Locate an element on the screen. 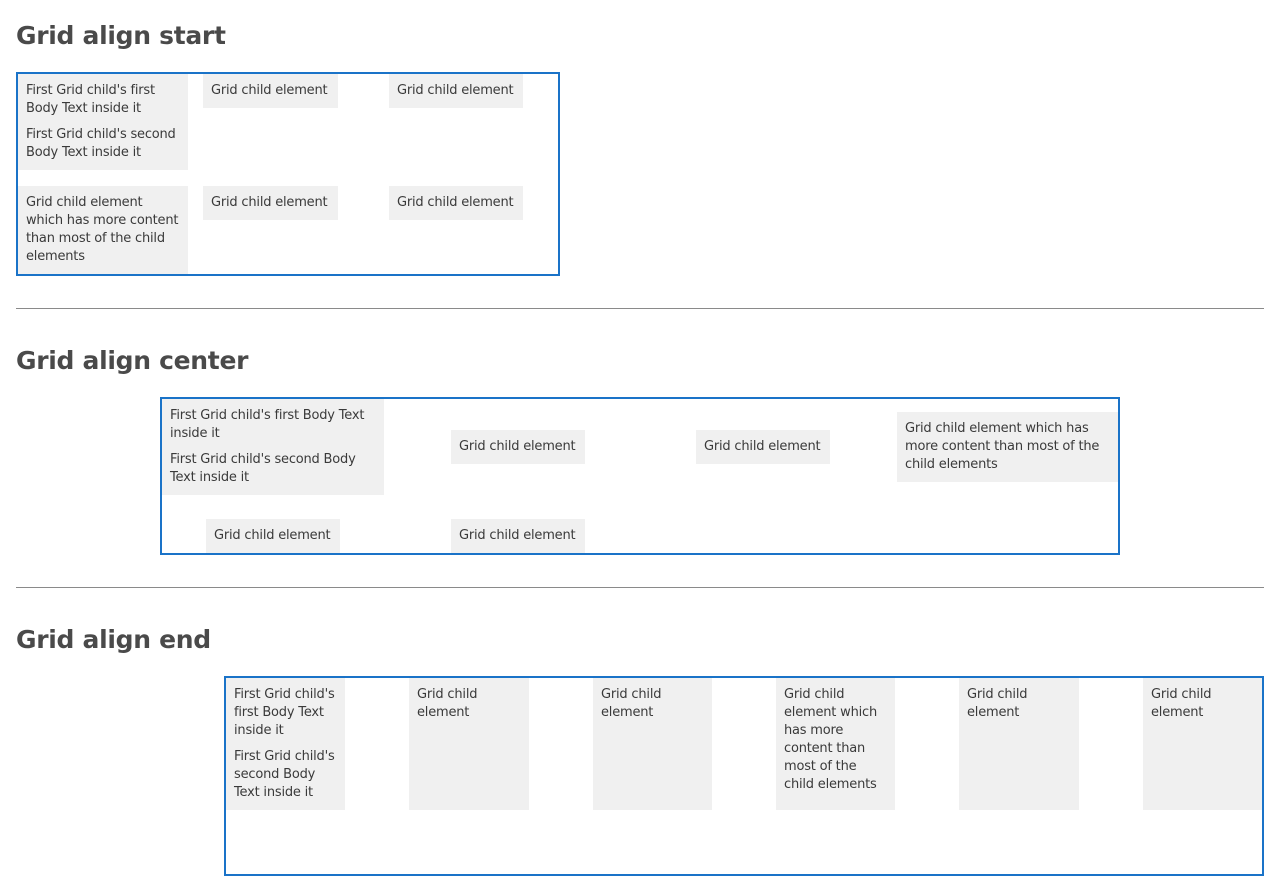 Image resolution: width=1280 pixels, height=892 pixels. section-title-start: Grid align start is located at coordinates (121, 35).